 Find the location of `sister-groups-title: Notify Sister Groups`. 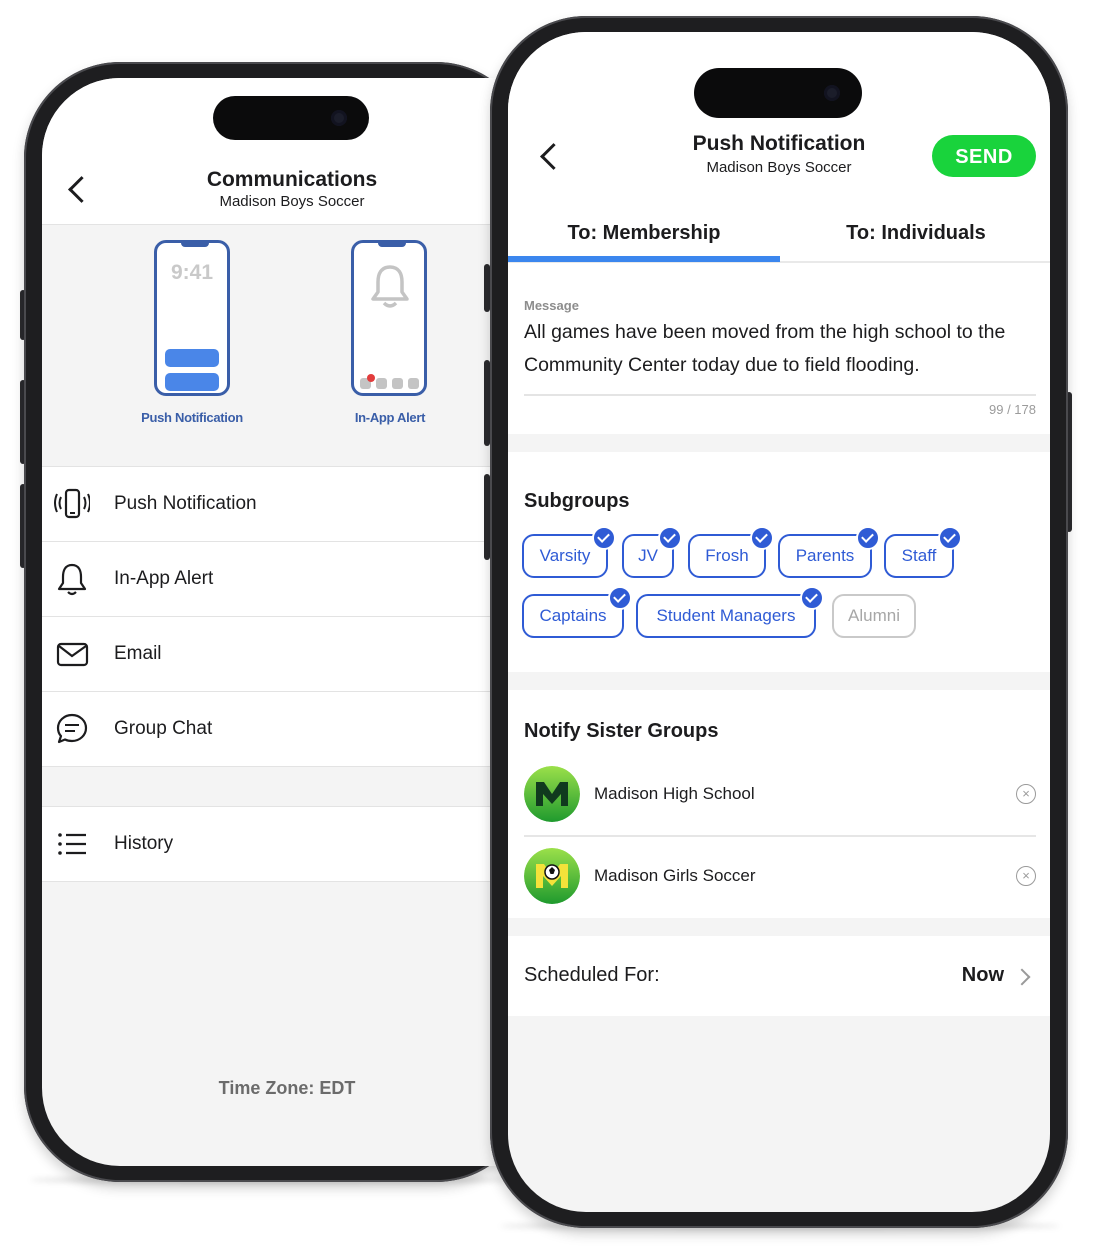

sister-groups-title: Notify Sister Groups is located at coordinates (621, 731).